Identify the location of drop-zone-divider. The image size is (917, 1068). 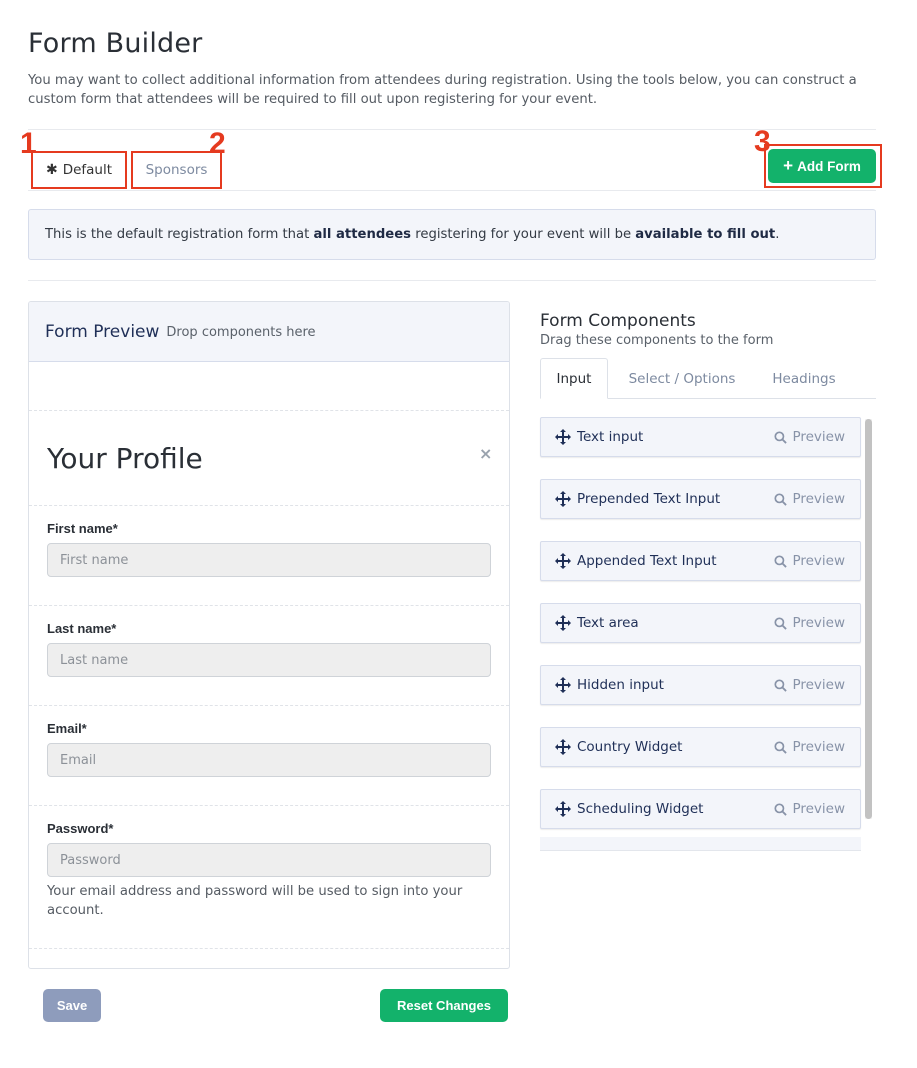
(269, 410).